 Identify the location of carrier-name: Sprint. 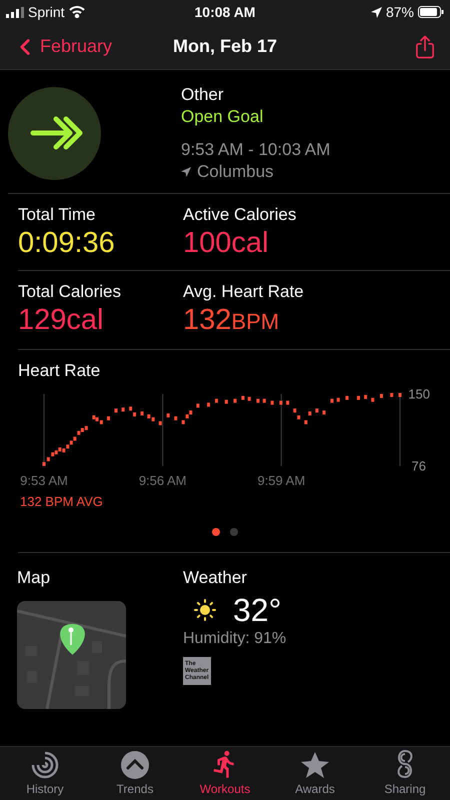
(46, 12).